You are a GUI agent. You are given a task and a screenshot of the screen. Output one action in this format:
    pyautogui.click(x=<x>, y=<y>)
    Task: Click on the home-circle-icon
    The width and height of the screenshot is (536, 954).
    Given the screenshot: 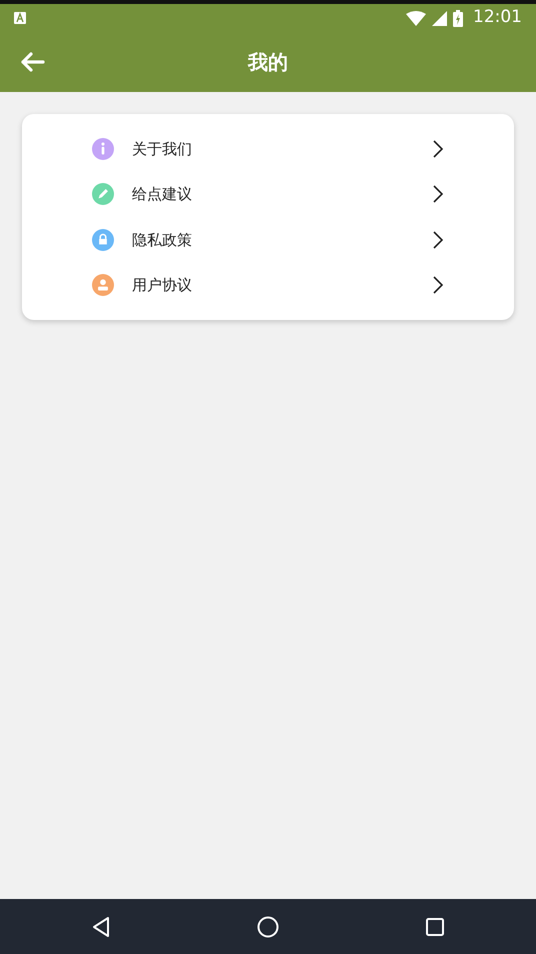 What is the action you would take?
    pyautogui.click(x=268, y=927)
    